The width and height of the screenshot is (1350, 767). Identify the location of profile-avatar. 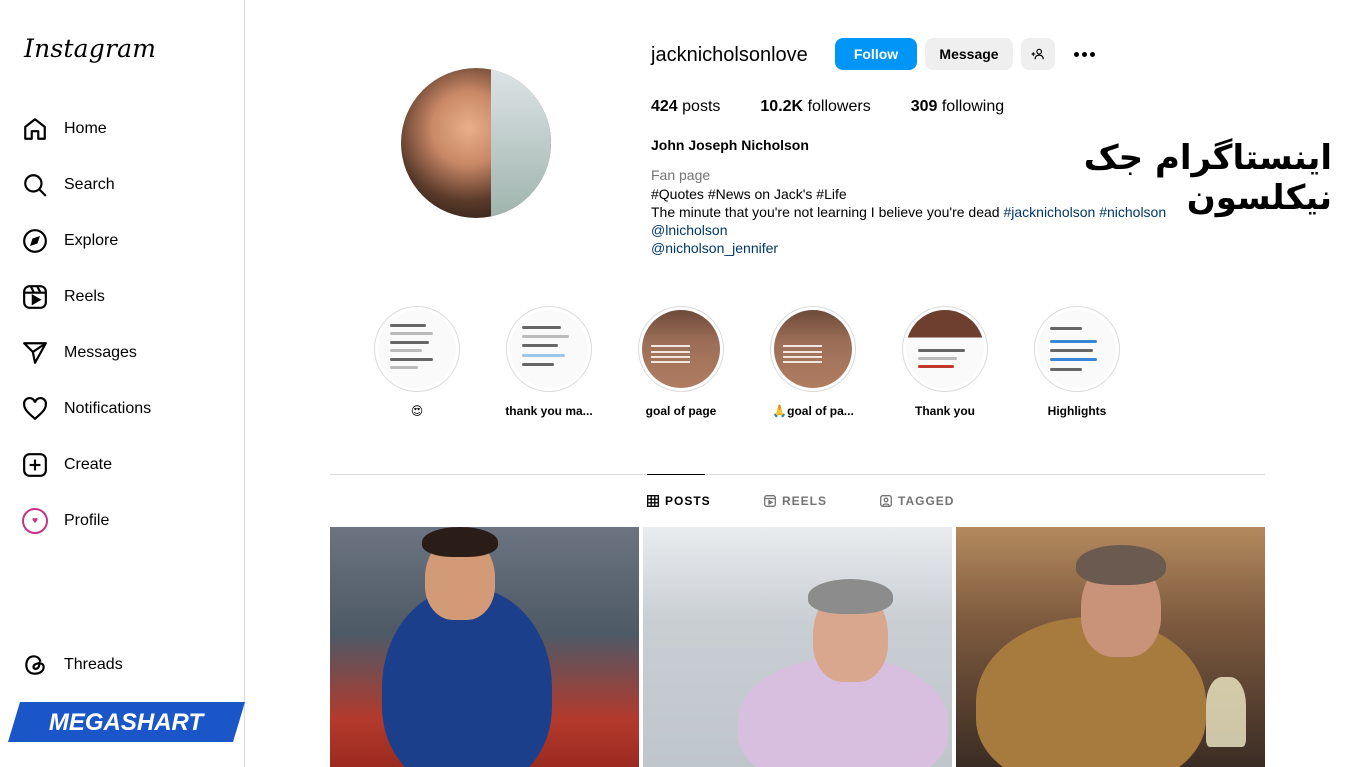
(476, 143).